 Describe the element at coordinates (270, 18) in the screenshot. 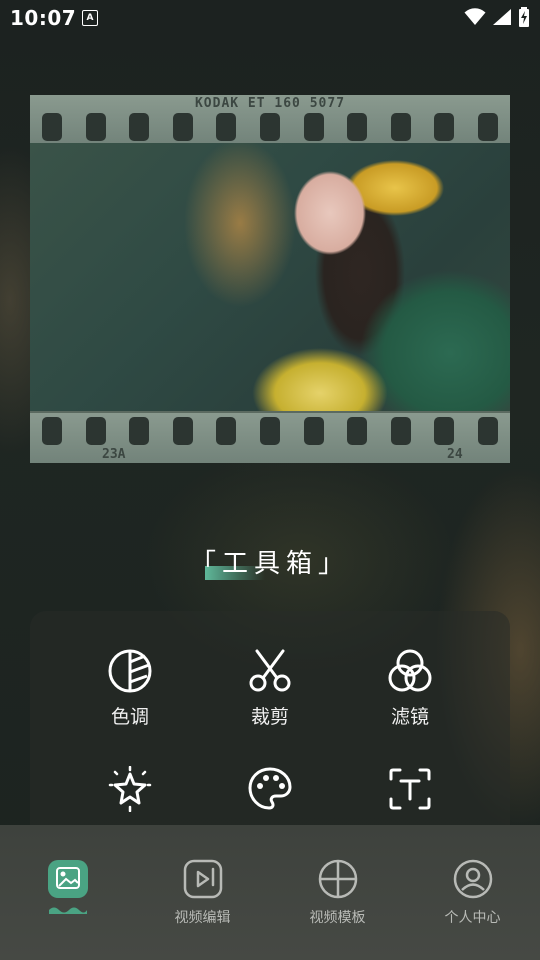

I see `status-bar: 10:07 A` at that location.